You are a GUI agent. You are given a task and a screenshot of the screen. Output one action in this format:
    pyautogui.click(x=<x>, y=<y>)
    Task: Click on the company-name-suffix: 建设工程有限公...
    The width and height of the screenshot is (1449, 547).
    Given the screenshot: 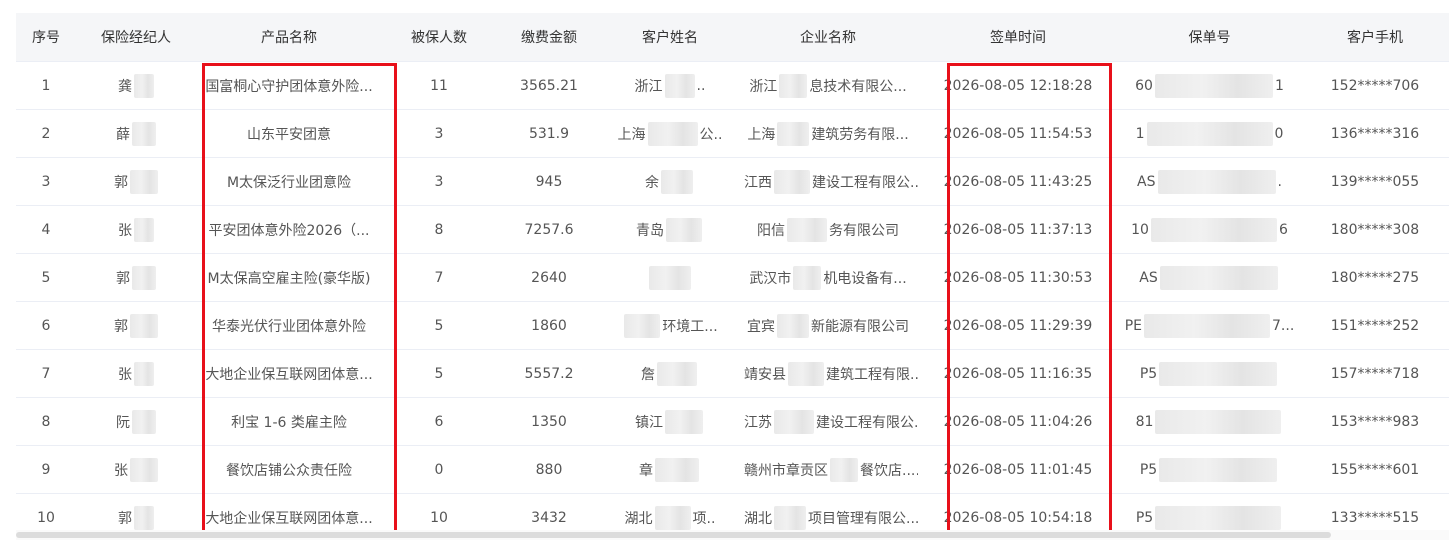 What is the action you would take?
    pyautogui.click(x=867, y=422)
    